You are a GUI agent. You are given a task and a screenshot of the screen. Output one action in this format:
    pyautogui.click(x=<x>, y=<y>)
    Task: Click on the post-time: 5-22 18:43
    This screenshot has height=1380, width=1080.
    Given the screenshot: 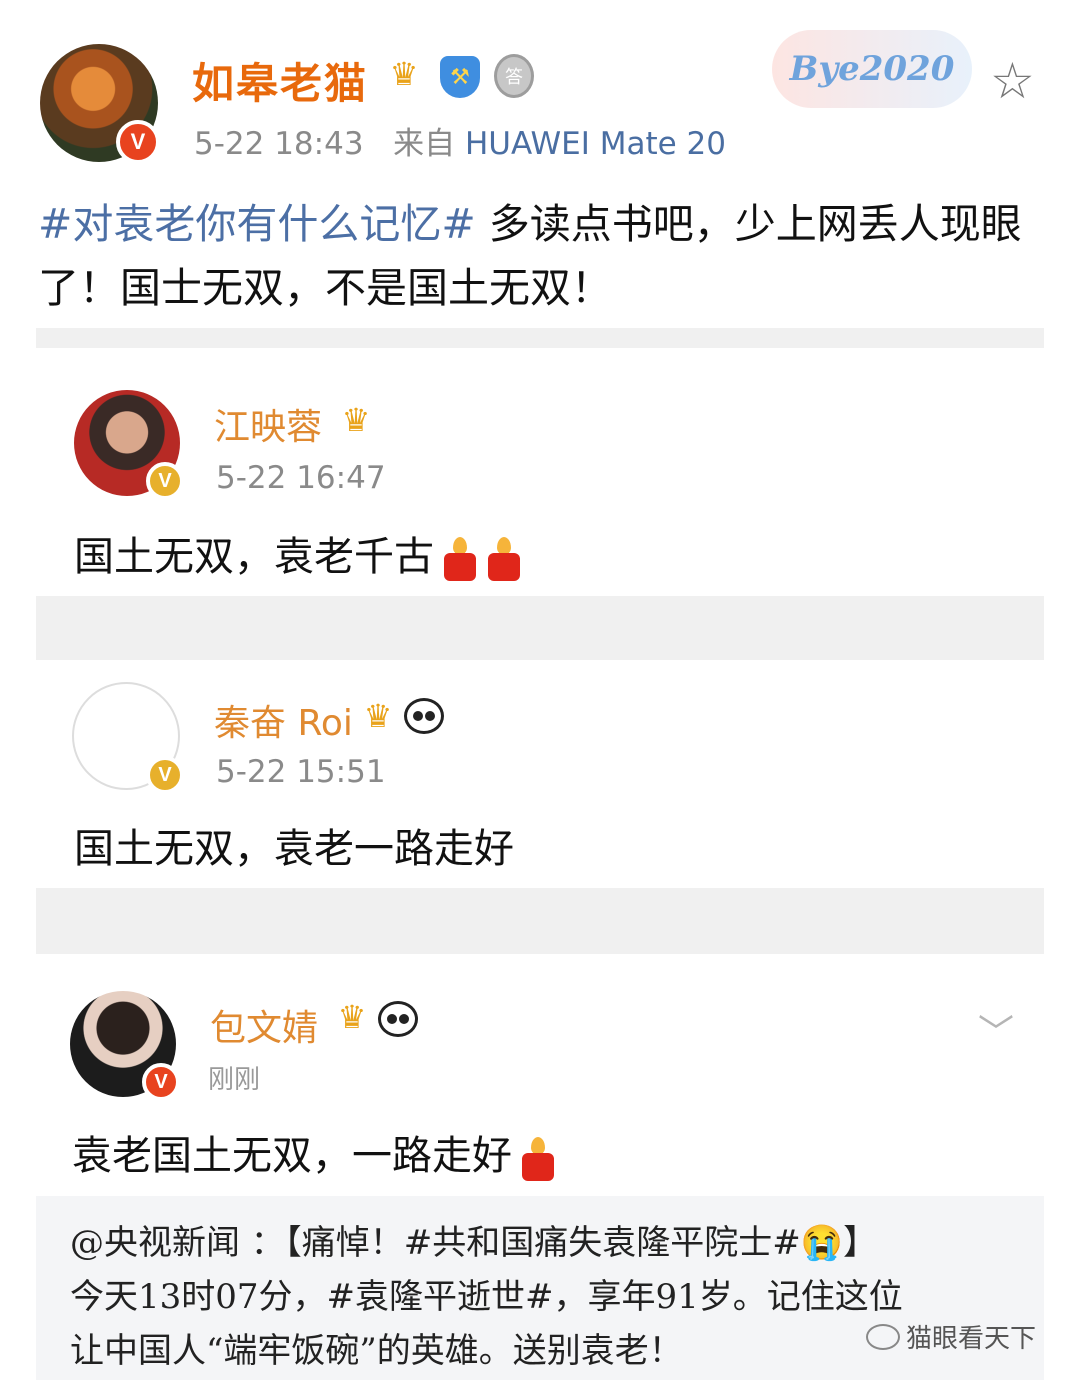 What is the action you would take?
    pyautogui.click(x=279, y=144)
    